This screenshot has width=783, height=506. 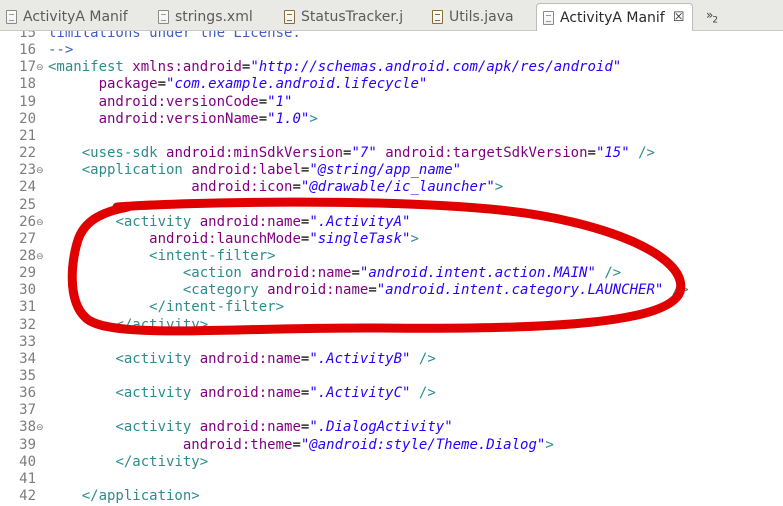 What do you see at coordinates (27, 273) in the screenshot?
I see `line-number: 29` at bounding box center [27, 273].